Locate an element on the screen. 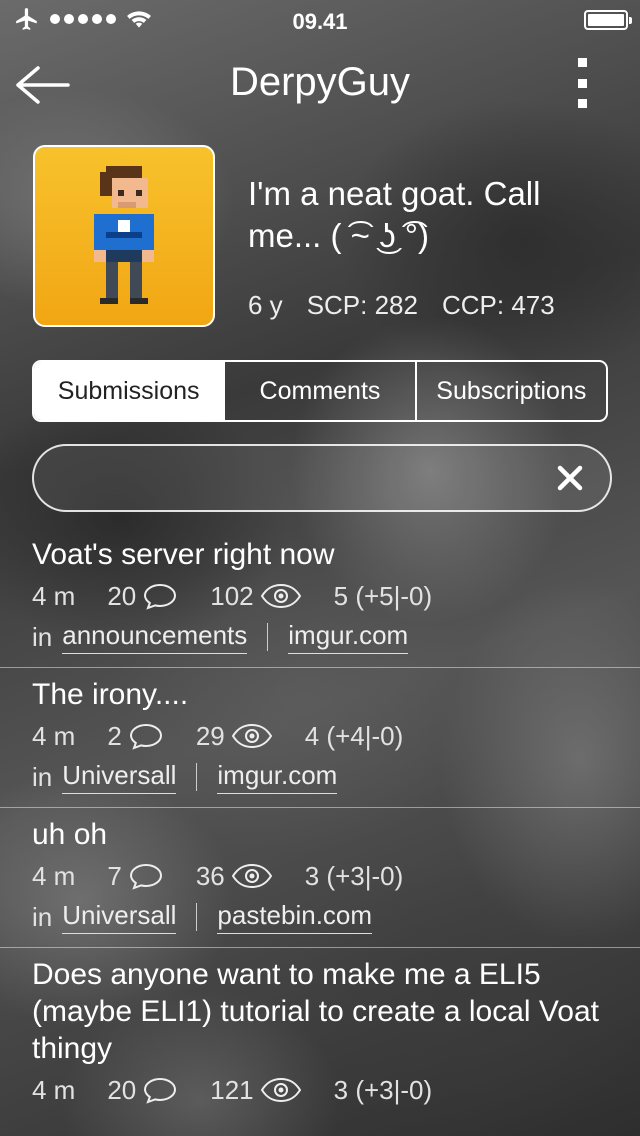 The image size is (640, 1136). status-bar: 09.41 is located at coordinates (320, 20).